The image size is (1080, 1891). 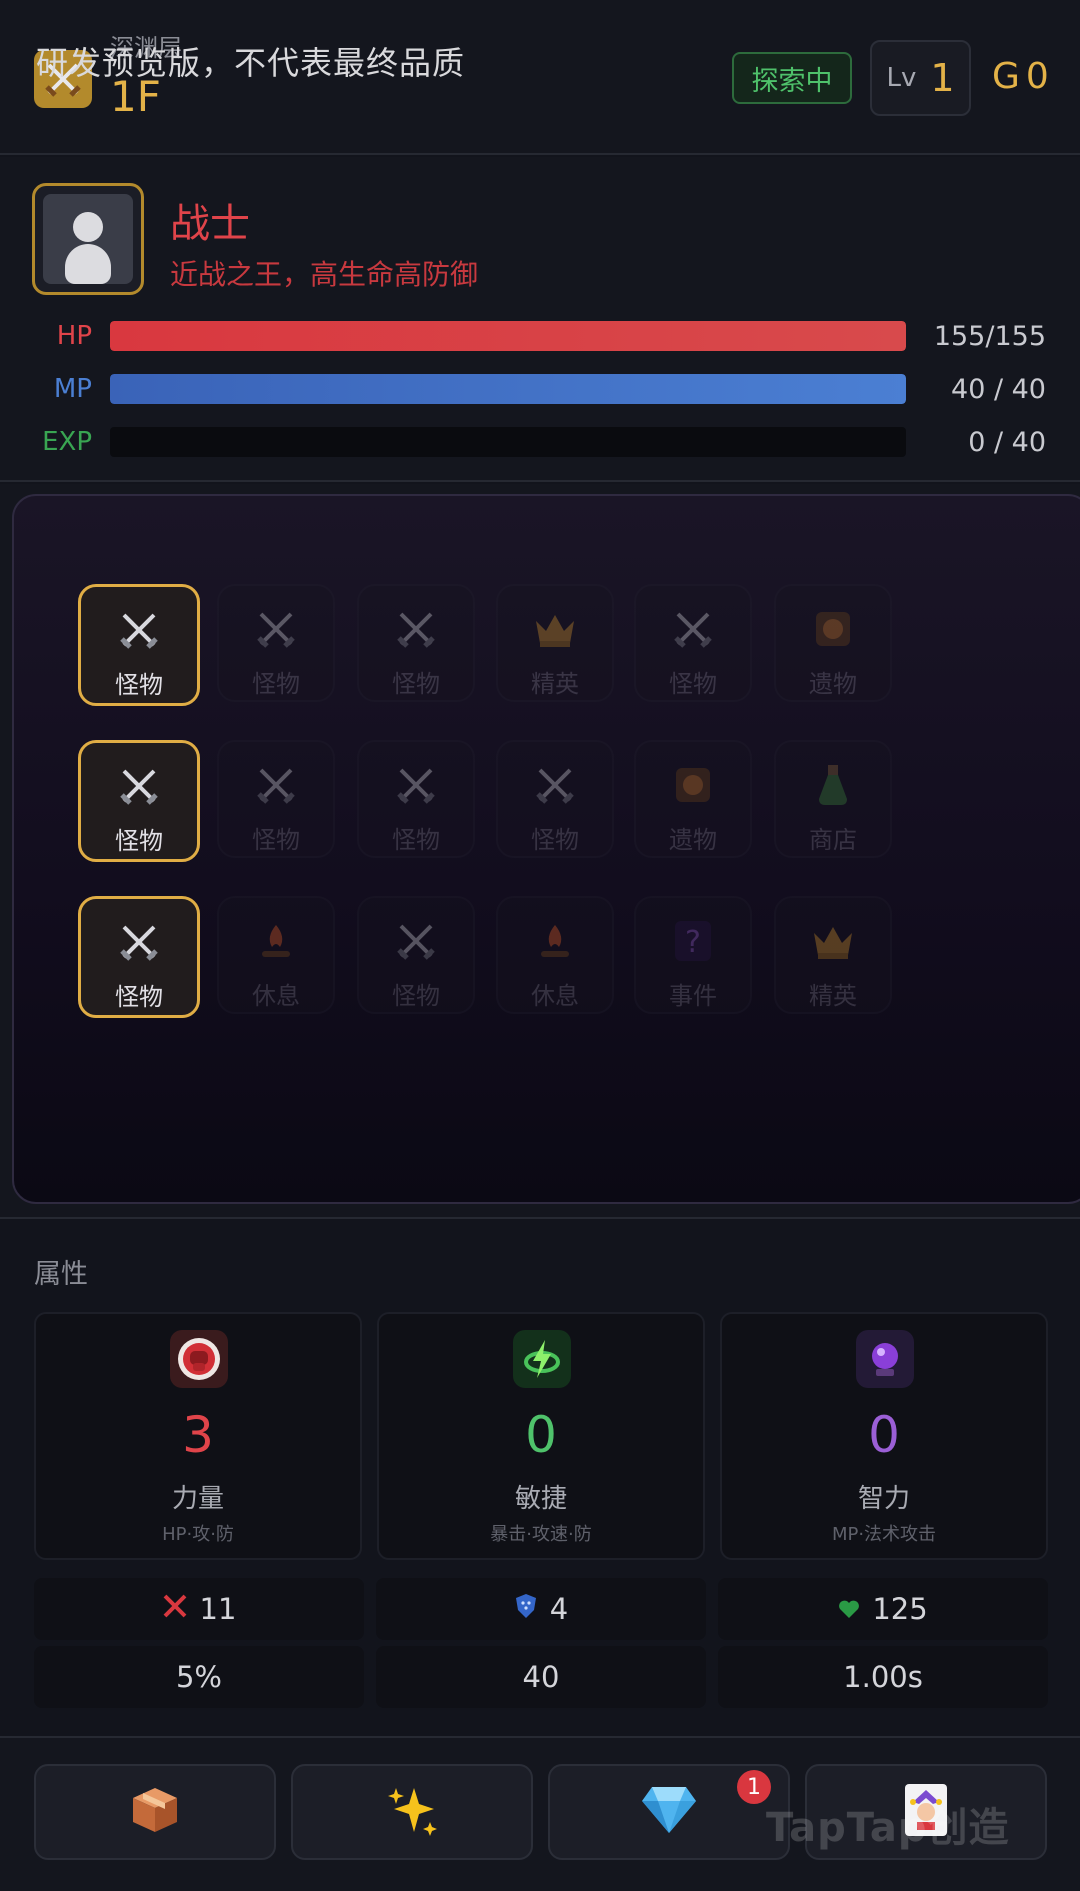 I want to click on defense-stat: 4, so click(x=541, y=1609).